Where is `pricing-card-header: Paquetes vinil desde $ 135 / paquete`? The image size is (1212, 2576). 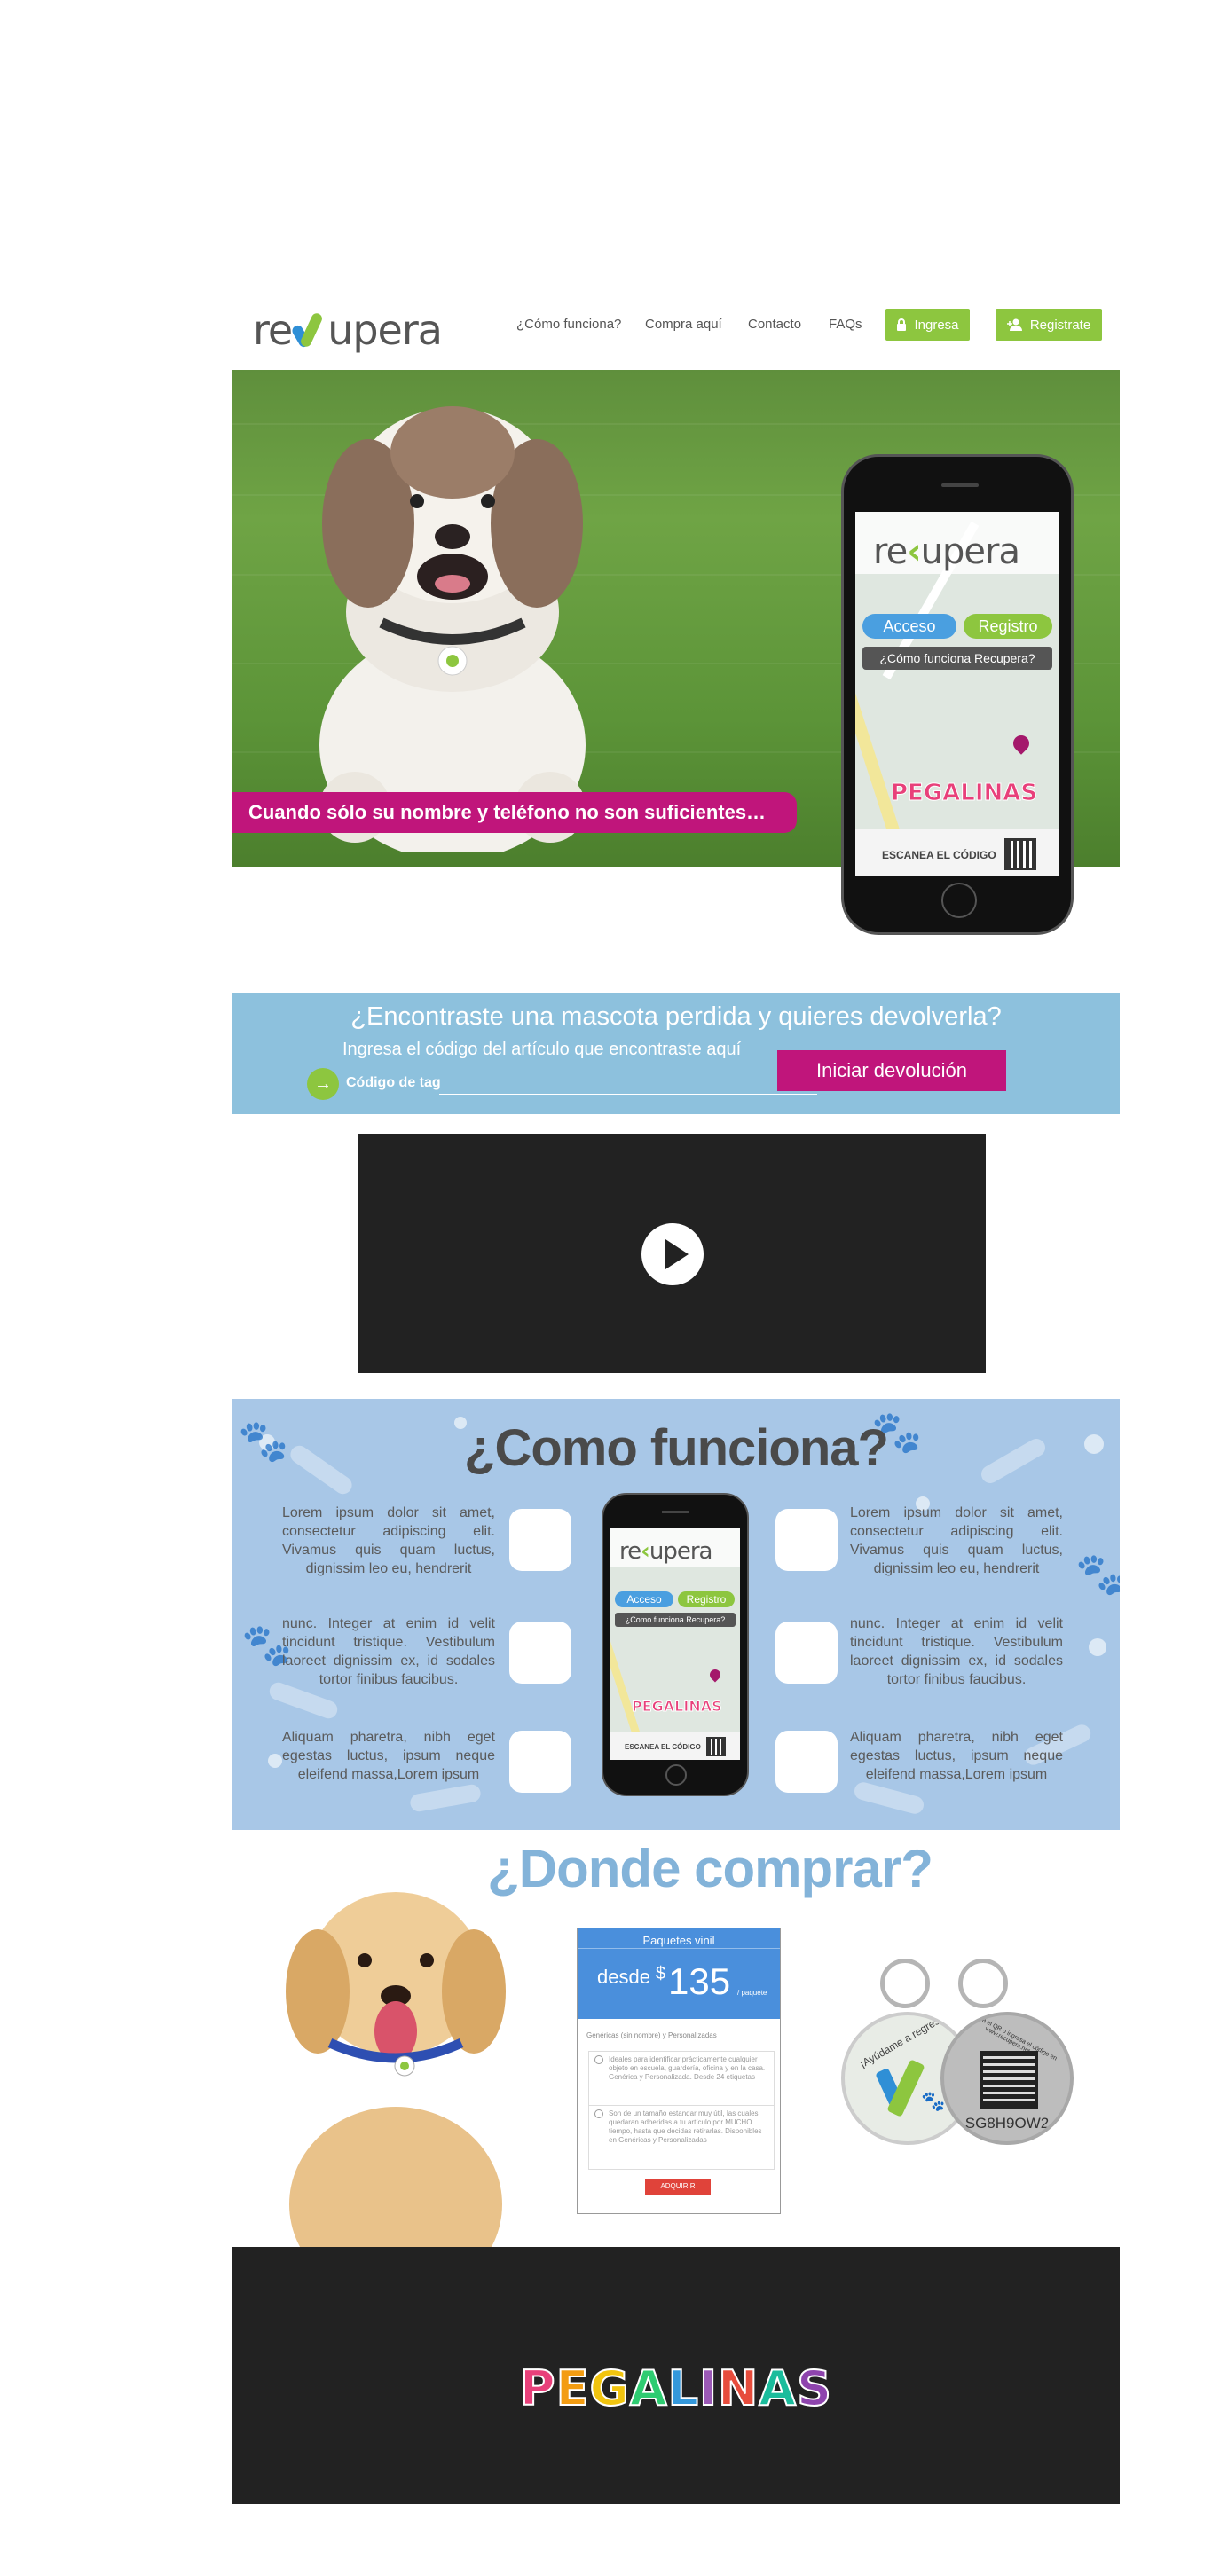
pricing-card-header: Paquetes vinil desde $ 135 / paquete is located at coordinates (679, 1973).